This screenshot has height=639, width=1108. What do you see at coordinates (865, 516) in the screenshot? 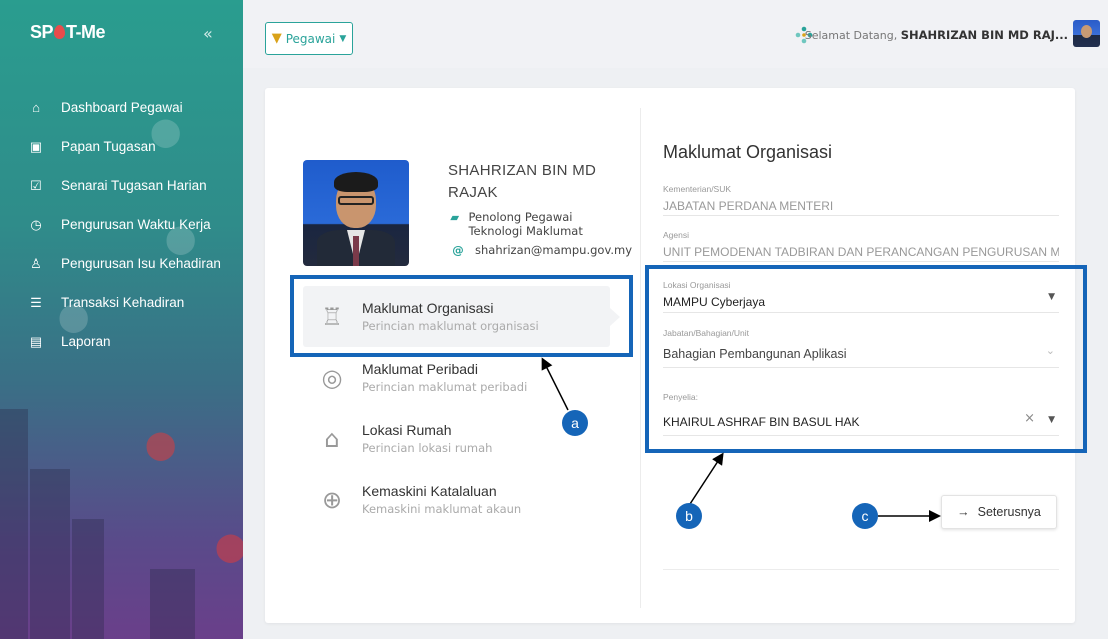
I see `annotation-badge-c: c` at bounding box center [865, 516].